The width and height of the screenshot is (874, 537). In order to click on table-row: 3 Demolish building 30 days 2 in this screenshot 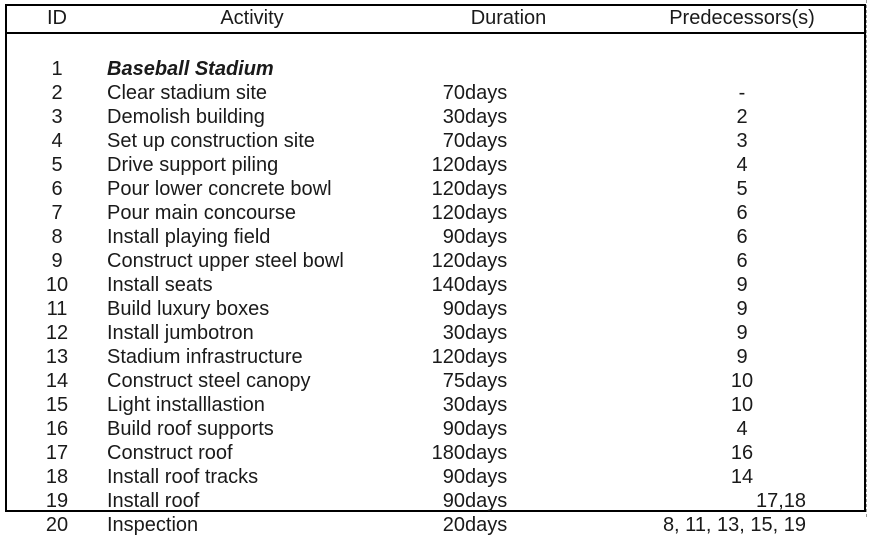, I will do `click(435, 117)`.